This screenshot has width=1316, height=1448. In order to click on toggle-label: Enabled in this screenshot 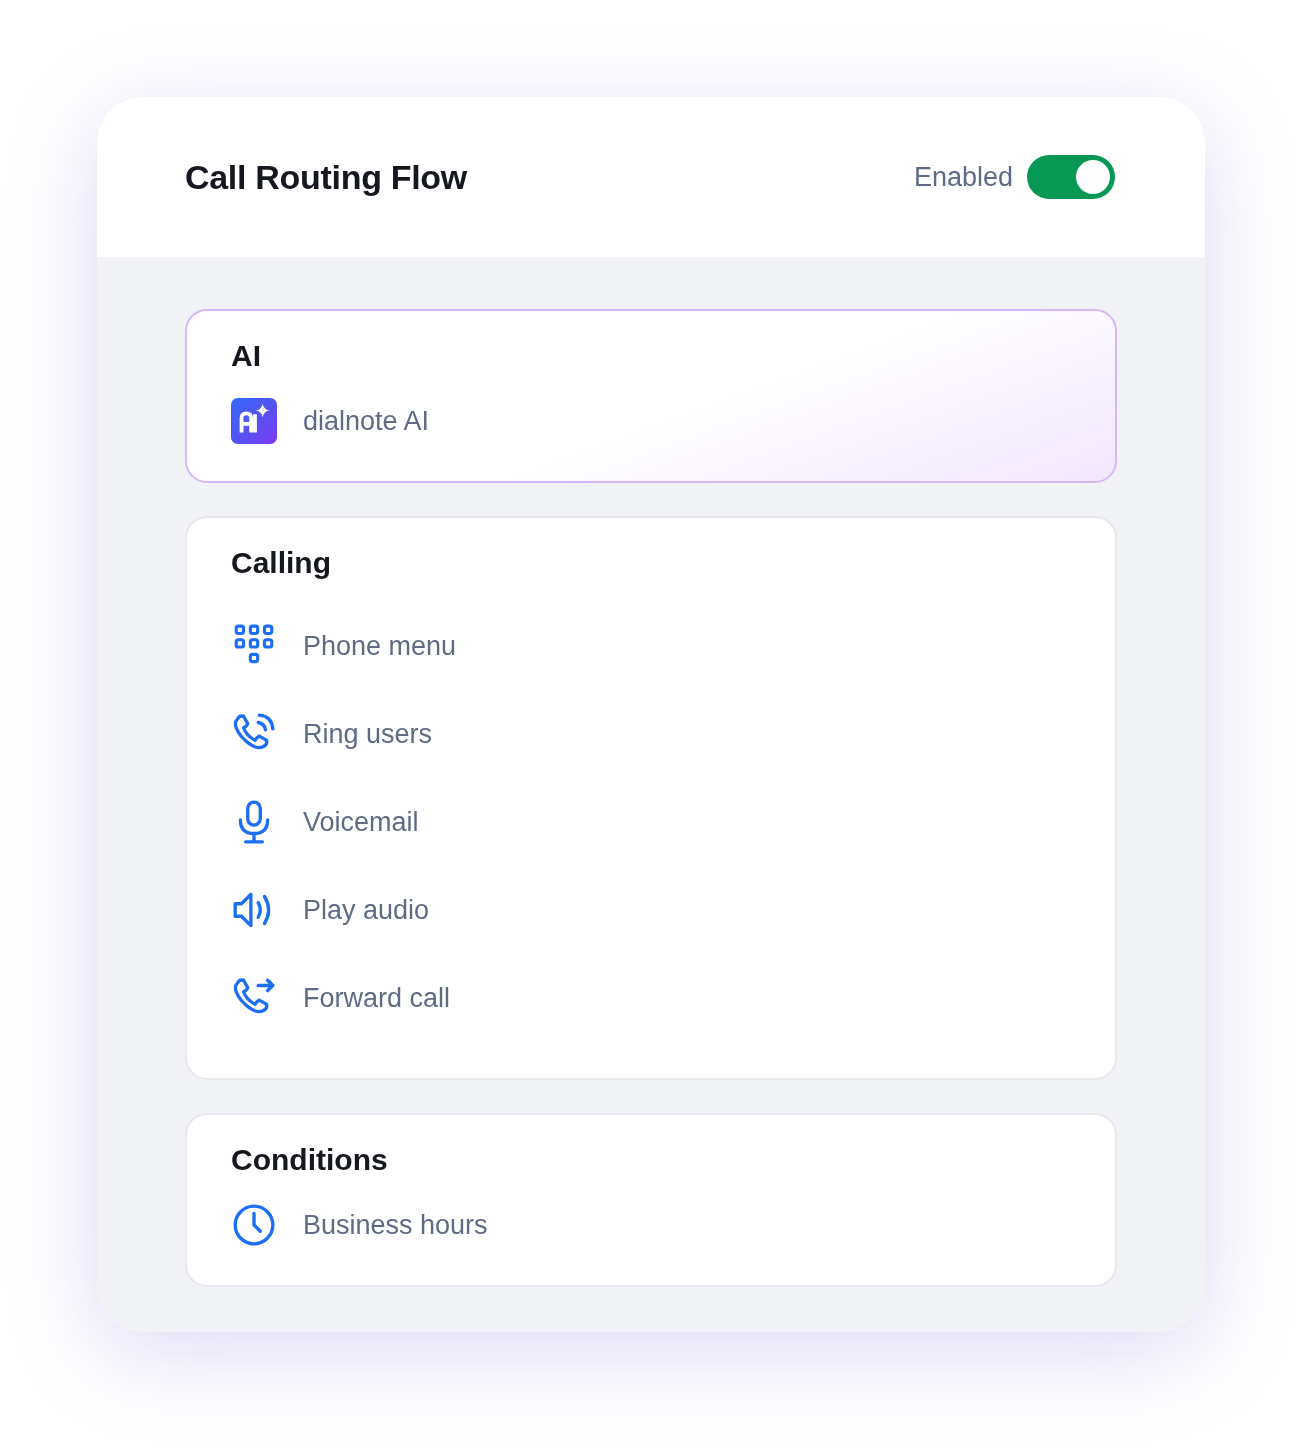, I will do `click(963, 177)`.